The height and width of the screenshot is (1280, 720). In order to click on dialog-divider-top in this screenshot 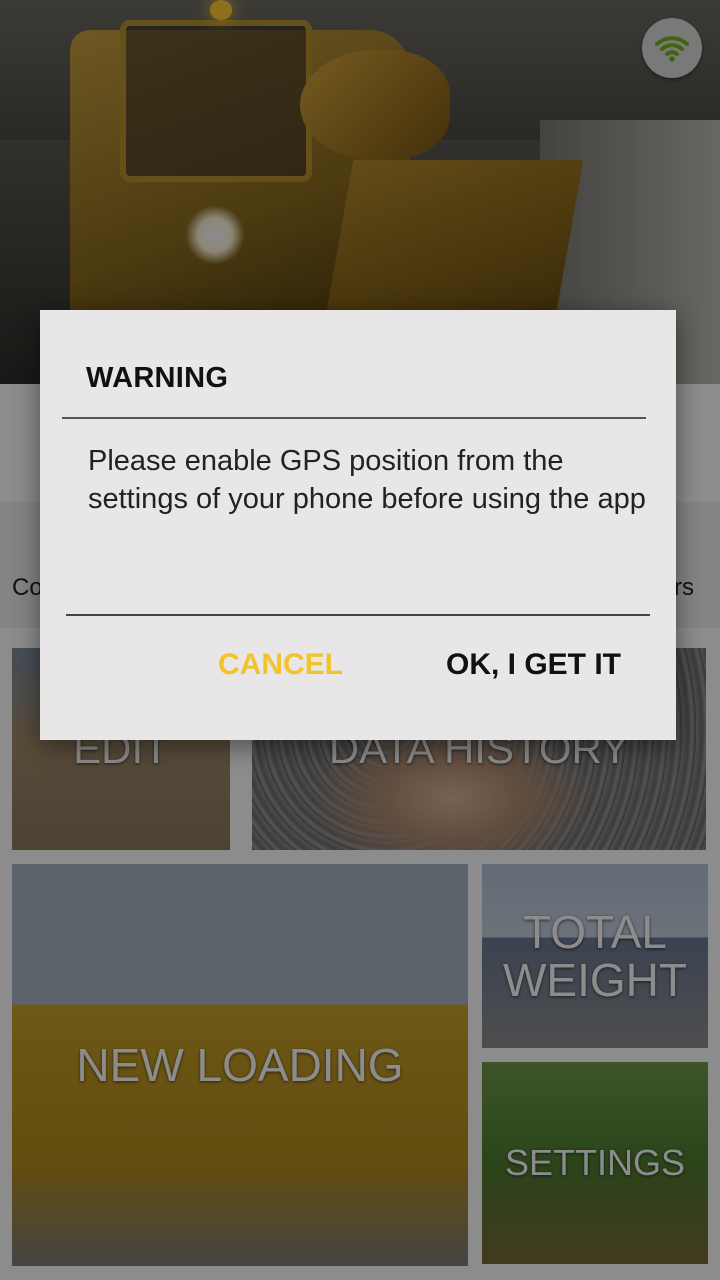, I will do `click(354, 418)`.